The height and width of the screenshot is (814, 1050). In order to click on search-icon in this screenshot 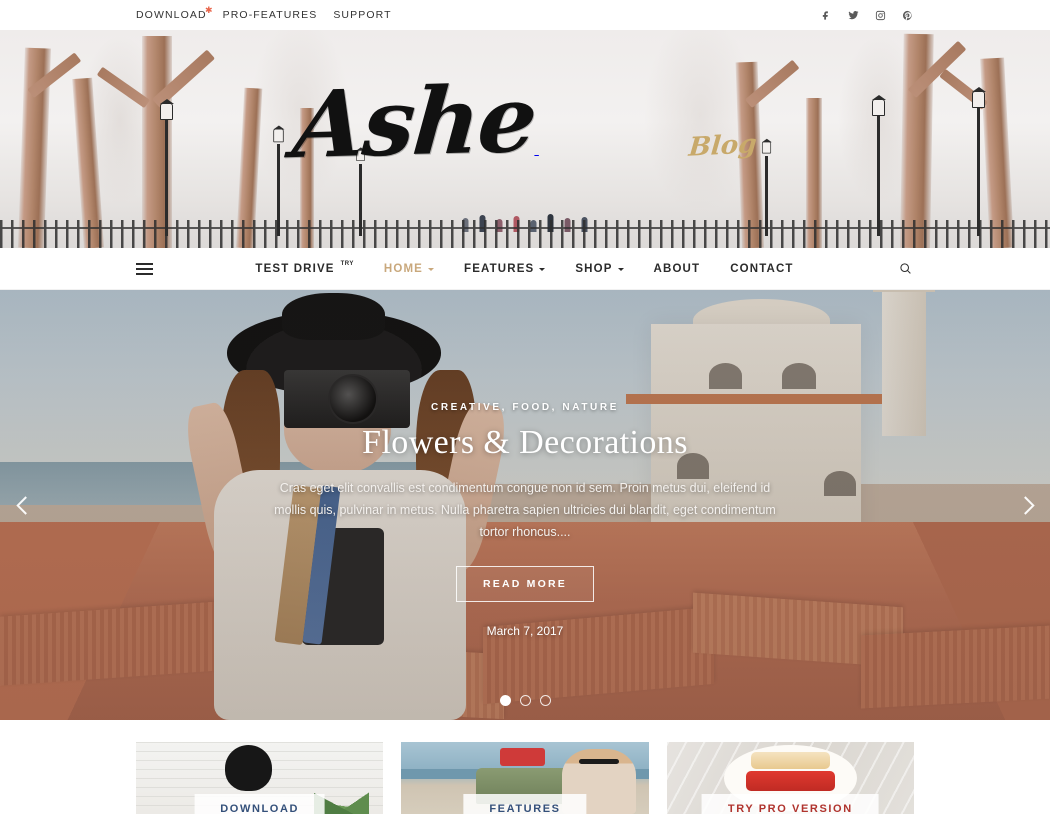, I will do `click(905, 269)`.